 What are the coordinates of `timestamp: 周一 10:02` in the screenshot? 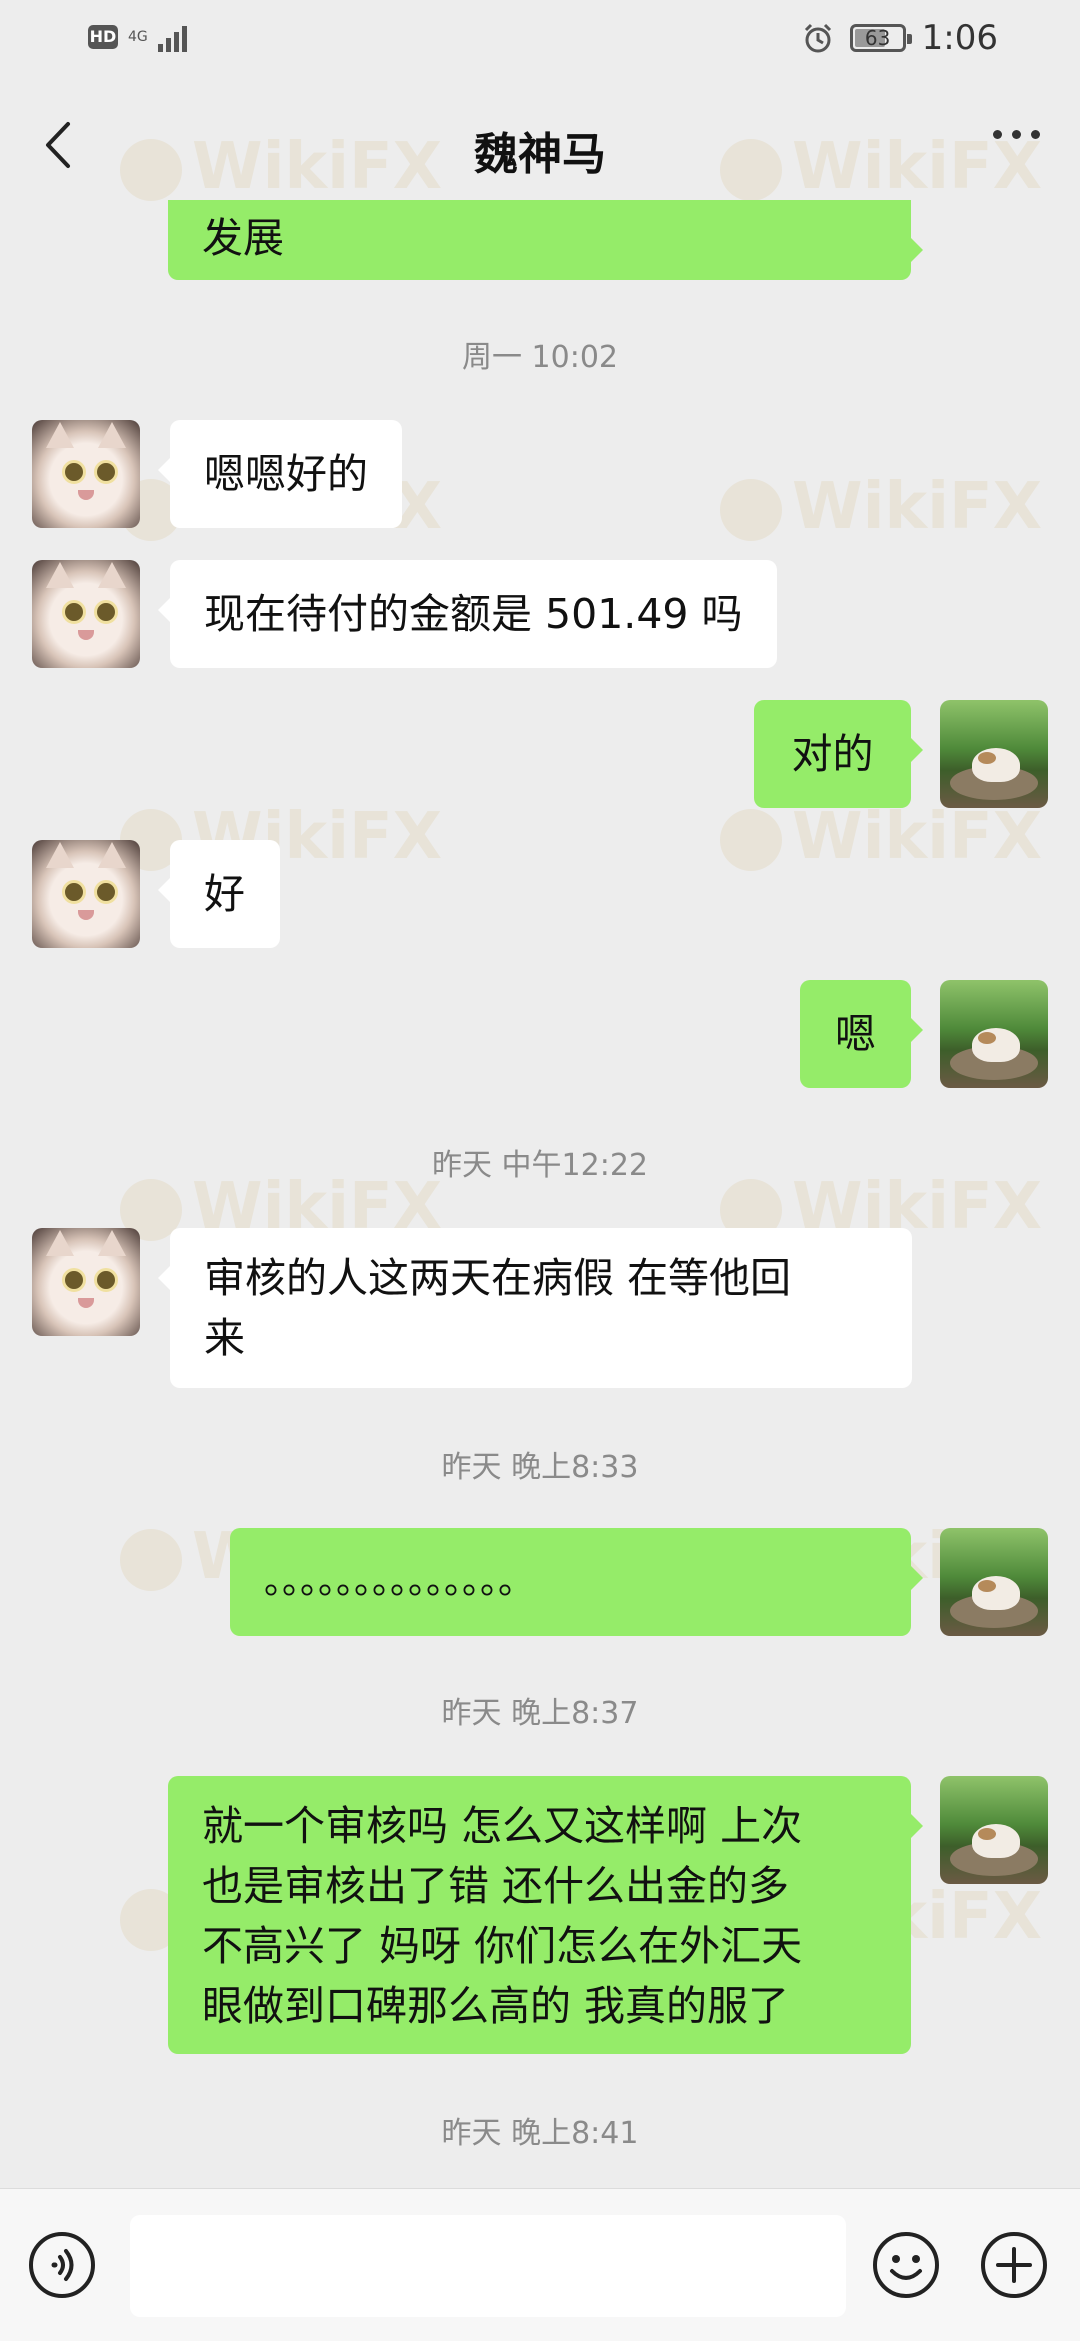 It's located at (540, 357).